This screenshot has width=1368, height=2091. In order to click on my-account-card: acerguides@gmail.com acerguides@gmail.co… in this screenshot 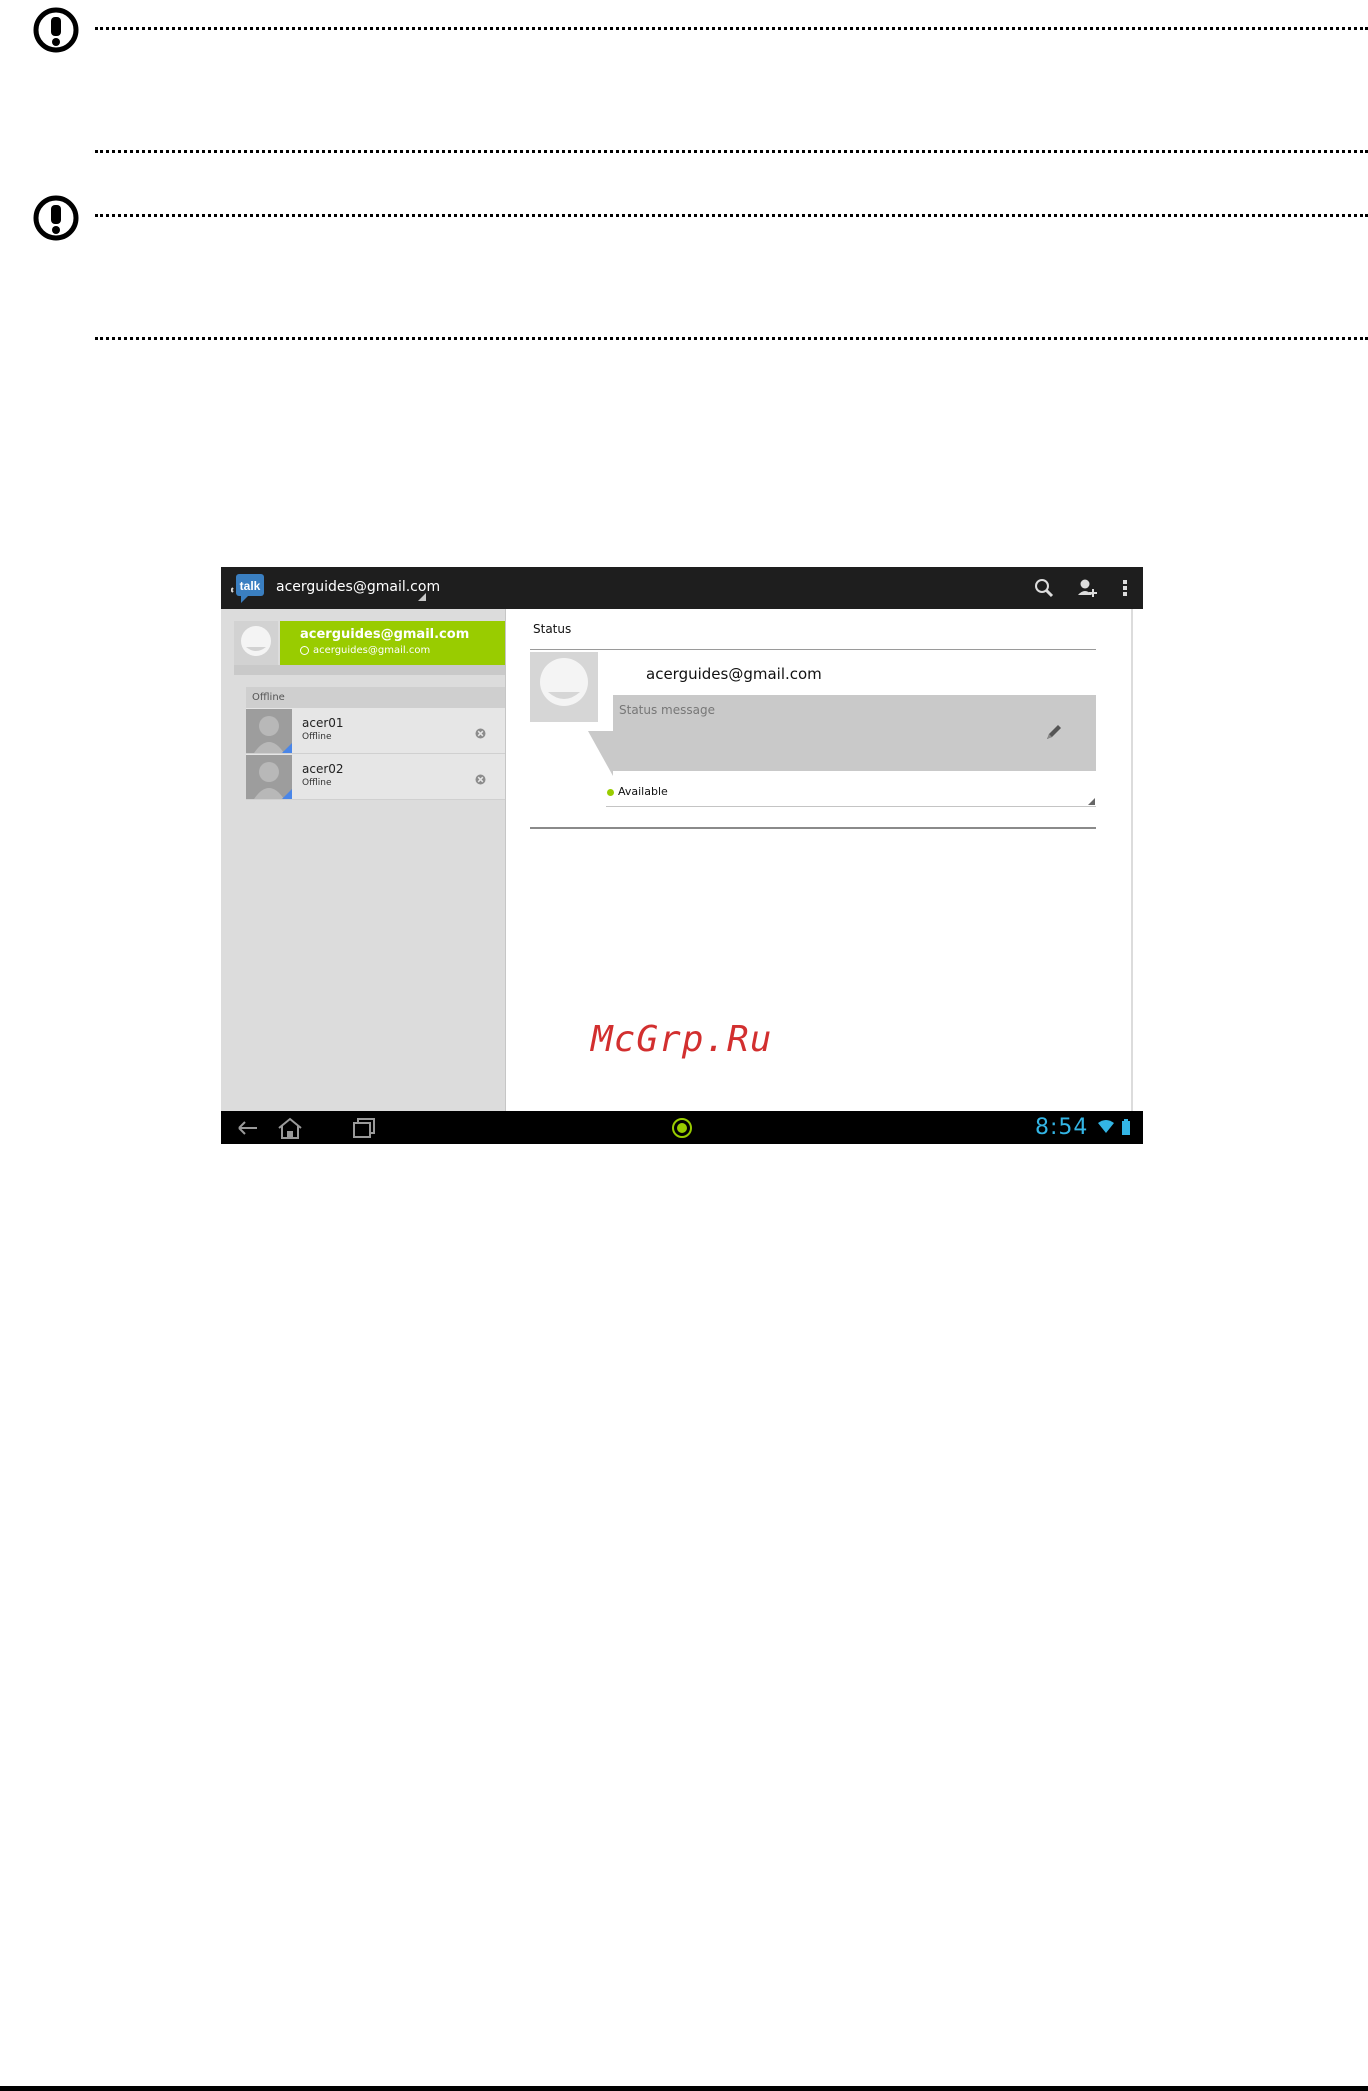, I will do `click(369, 643)`.